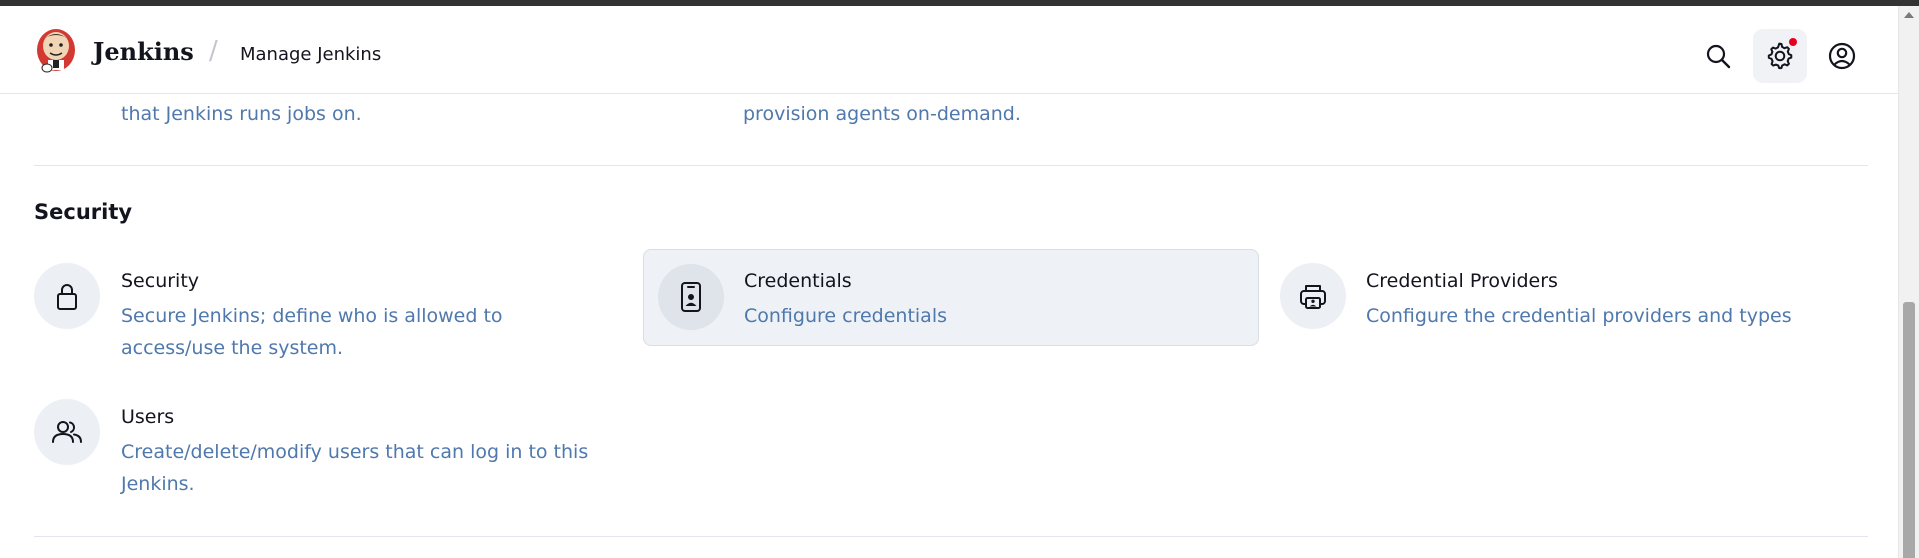 This screenshot has width=1919, height=558. Describe the element at coordinates (1462, 281) in the screenshot. I see `tile-credential-providers-title: Credential Providers` at that location.